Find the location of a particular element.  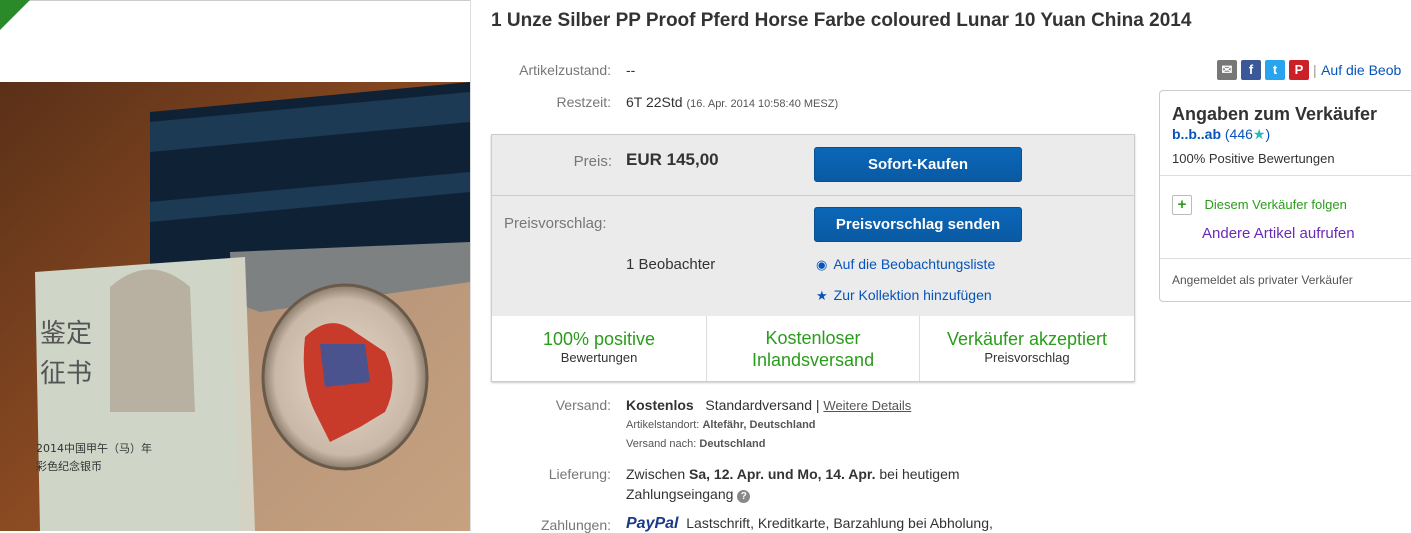

ships-to-value: Deutschland is located at coordinates (732, 444).